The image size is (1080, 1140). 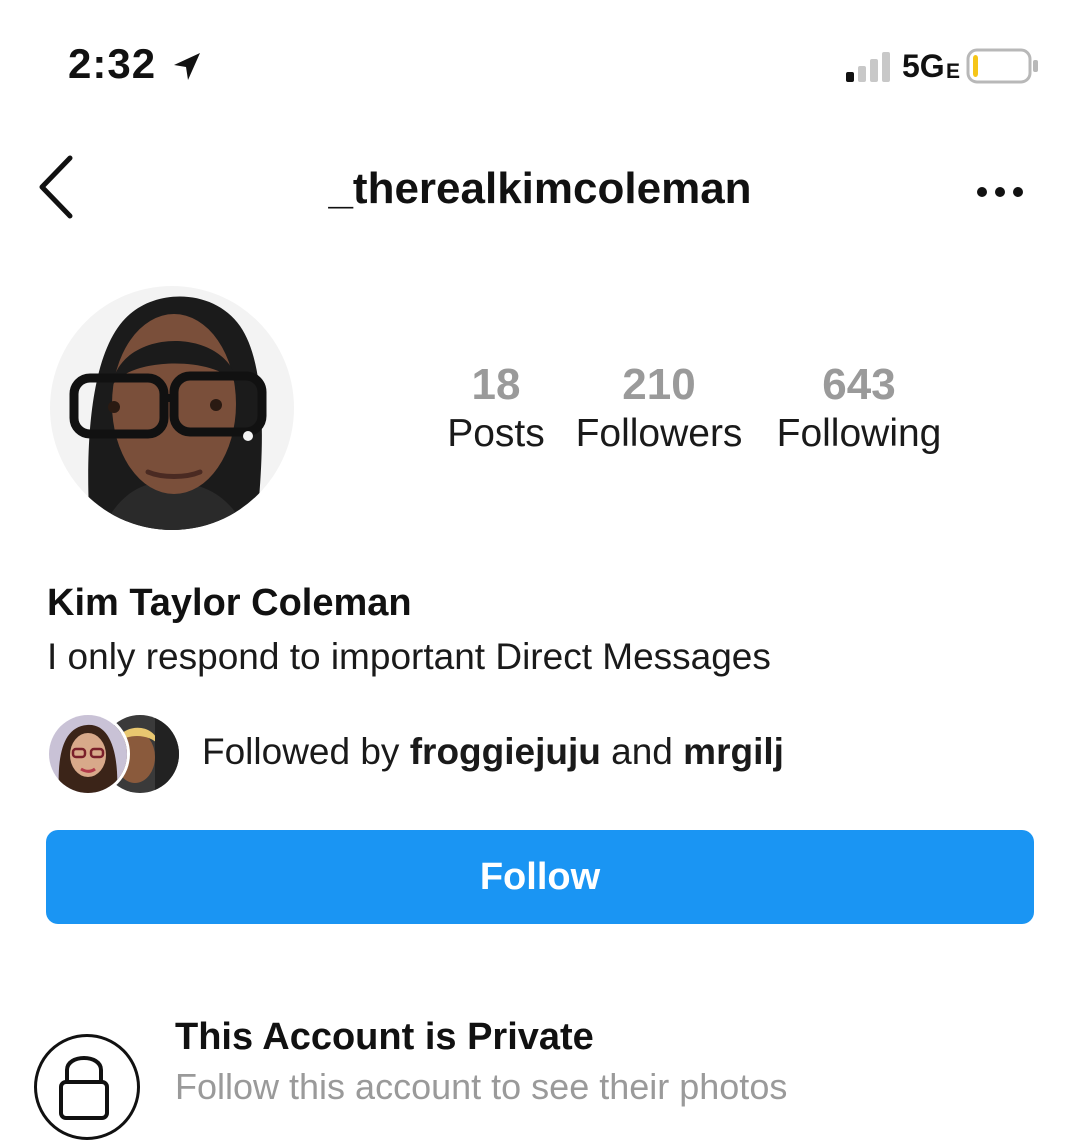 I want to click on battery-level-fill, so click(x=975, y=66).